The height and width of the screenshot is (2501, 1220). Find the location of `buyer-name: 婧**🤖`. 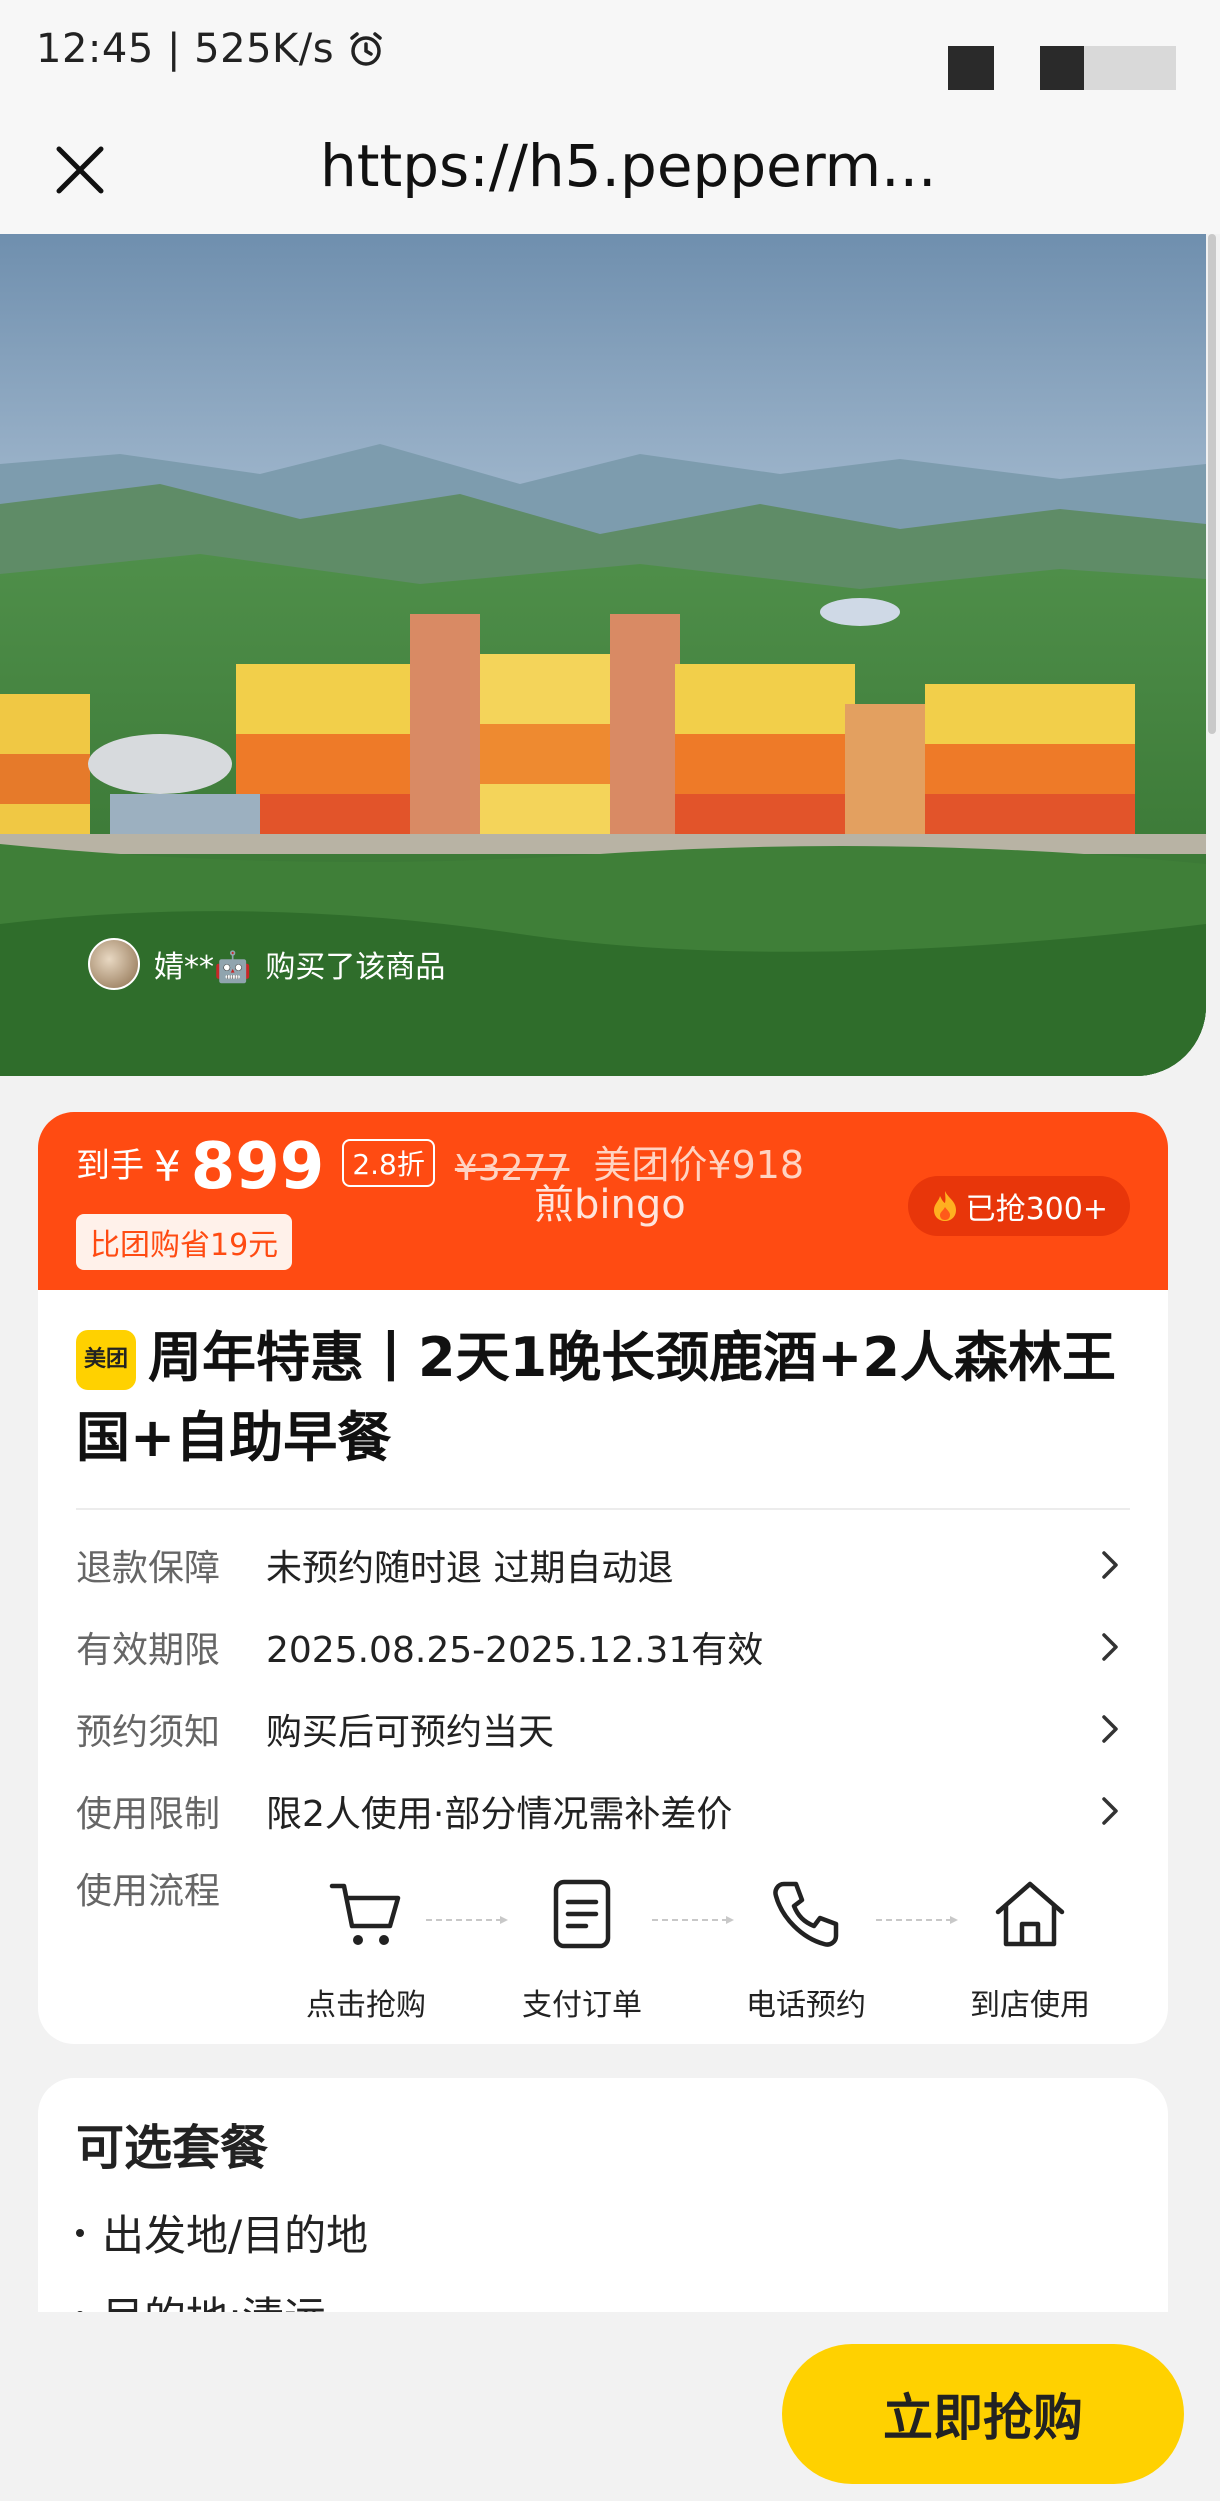

buyer-name: 婧**🤖 is located at coordinates (203, 967).